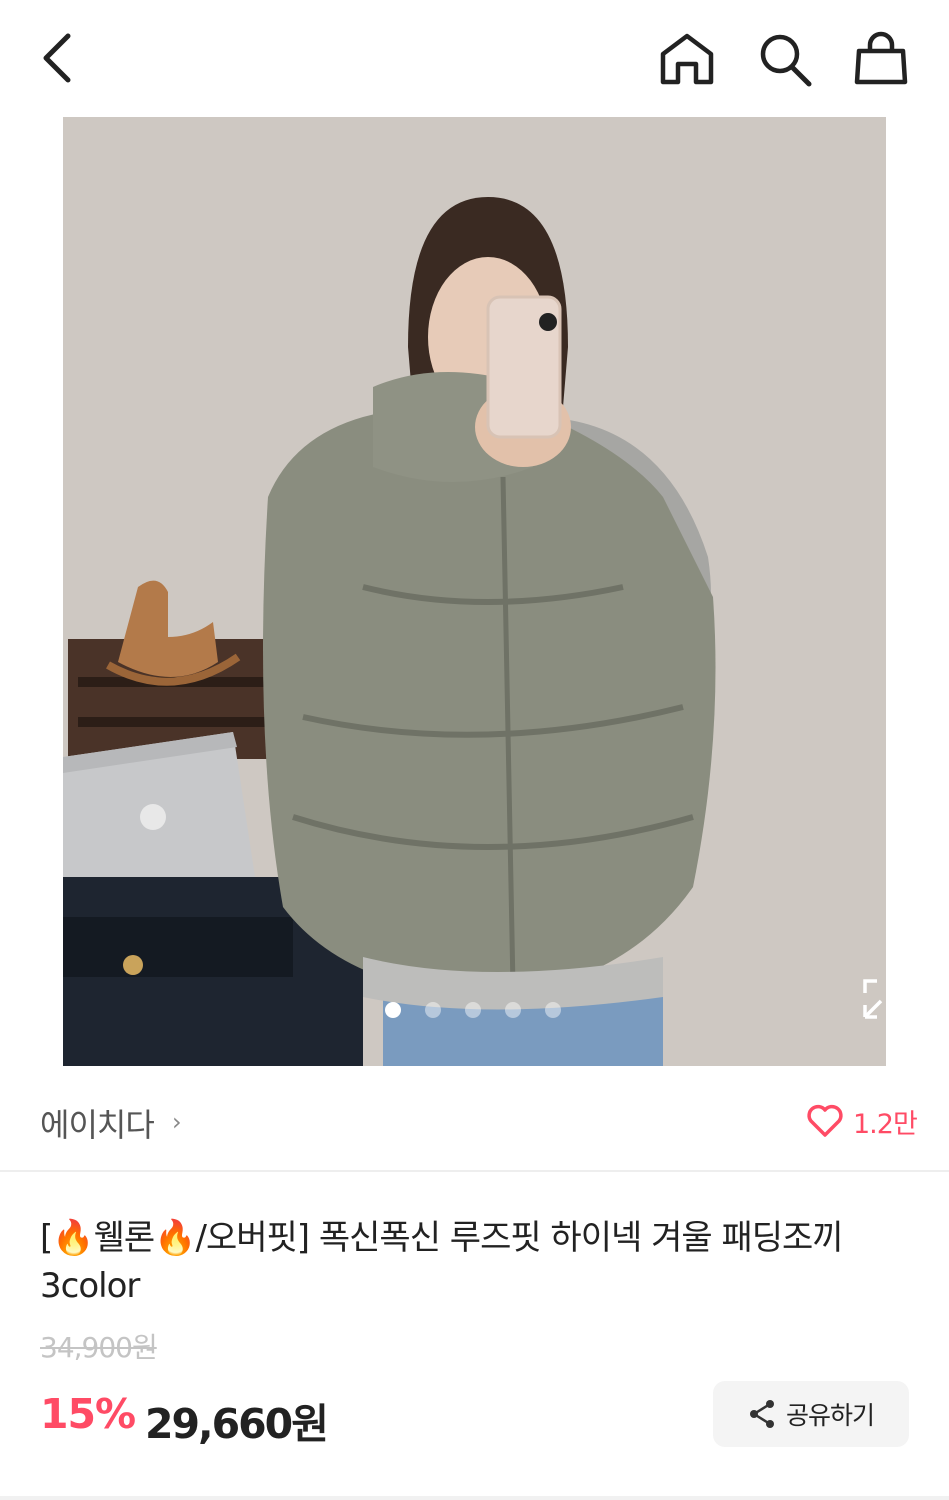 The width and height of the screenshot is (949, 1500). What do you see at coordinates (881, 60) in the screenshot?
I see `shopping-bag-icon` at bounding box center [881, 60].